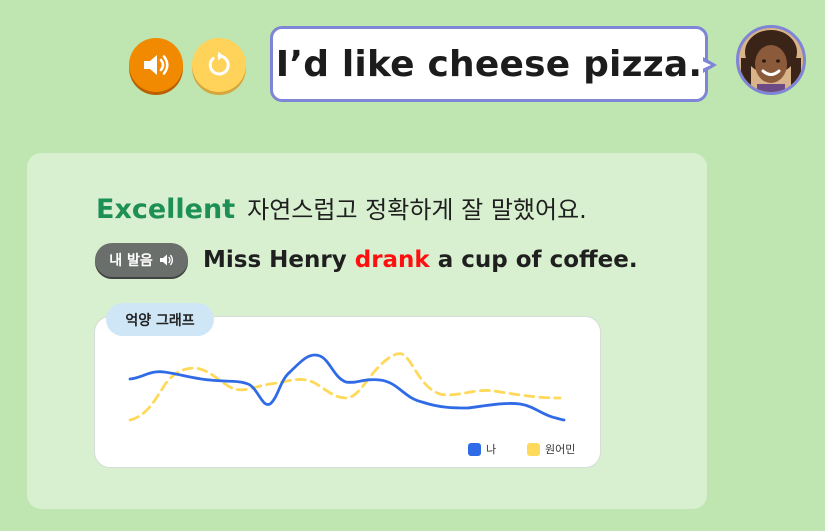  I want to click on legend-swatch-native, so click(533, 449).